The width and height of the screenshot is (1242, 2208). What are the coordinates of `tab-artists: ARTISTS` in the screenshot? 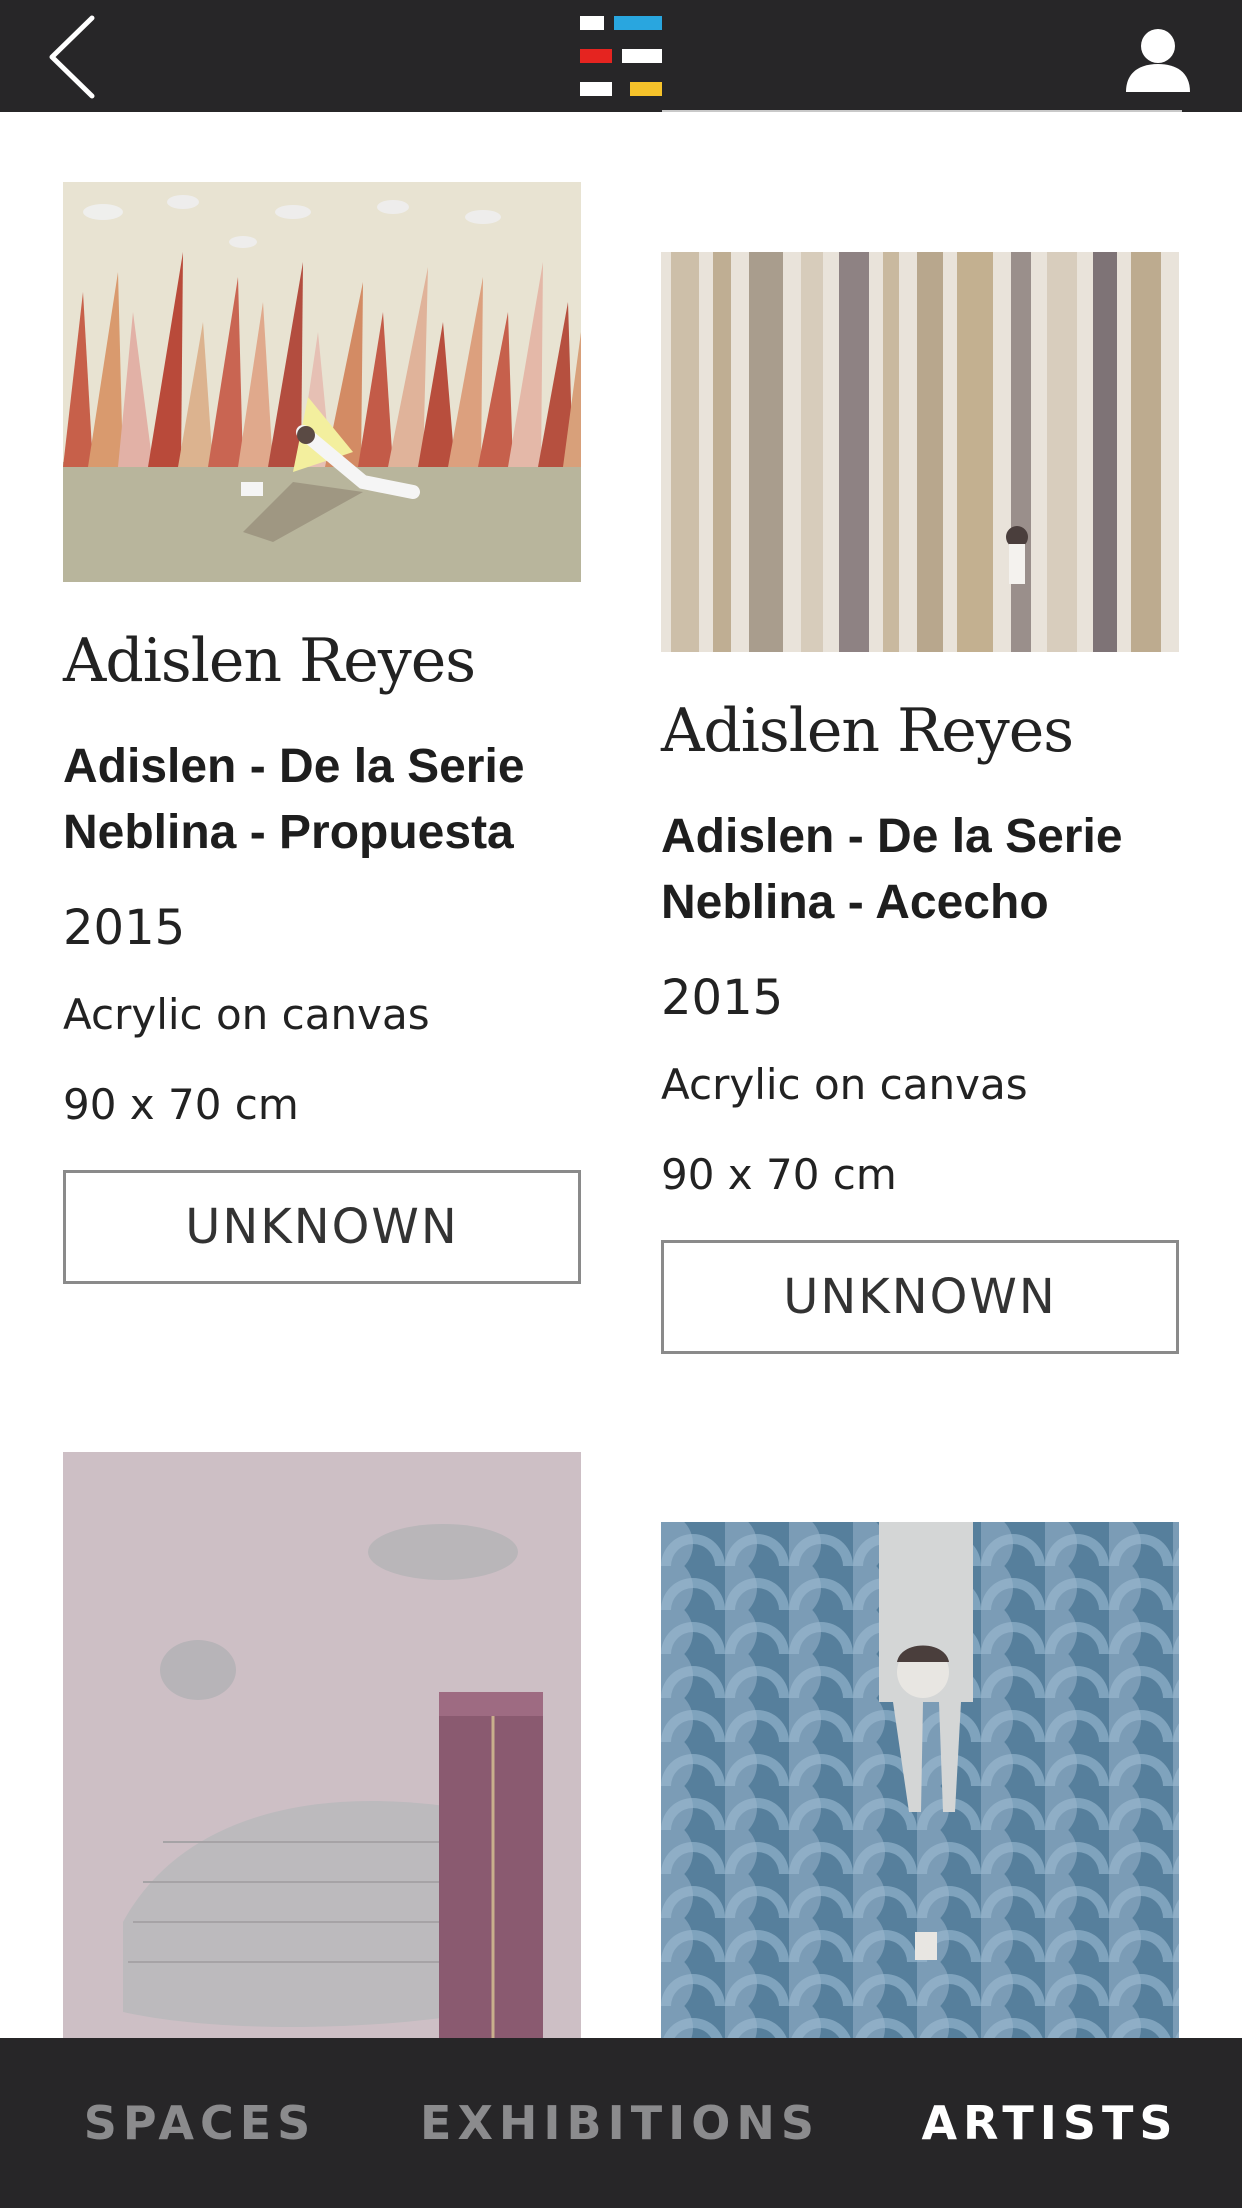 It's located at (1050, 2123).